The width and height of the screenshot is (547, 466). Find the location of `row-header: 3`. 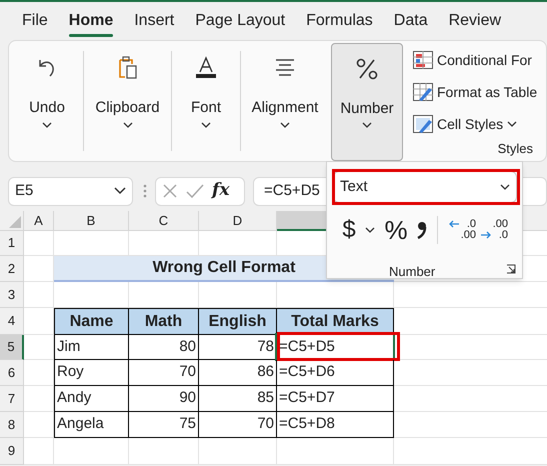

row-header: 3 is located at coordinates (12, 295).